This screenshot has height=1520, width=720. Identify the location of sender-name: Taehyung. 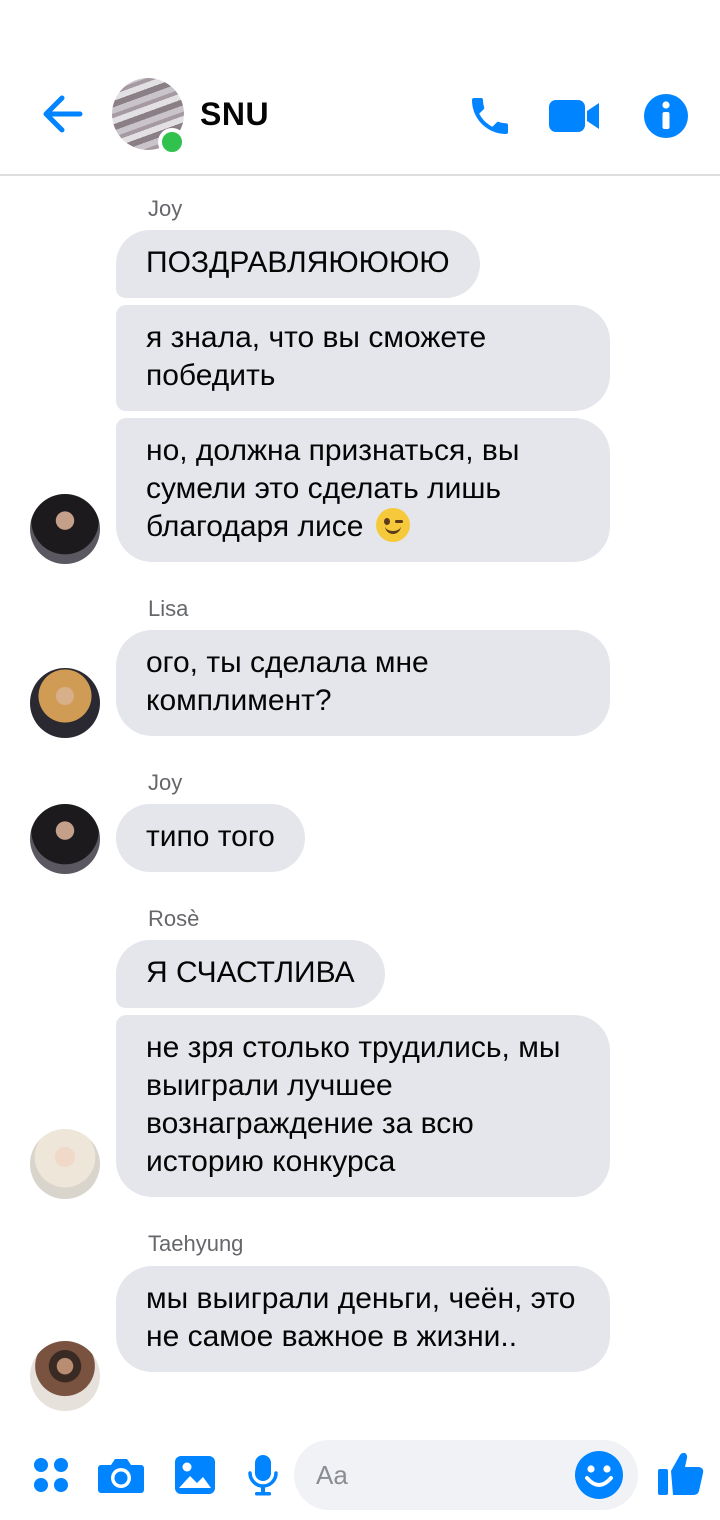
(196, 1243).